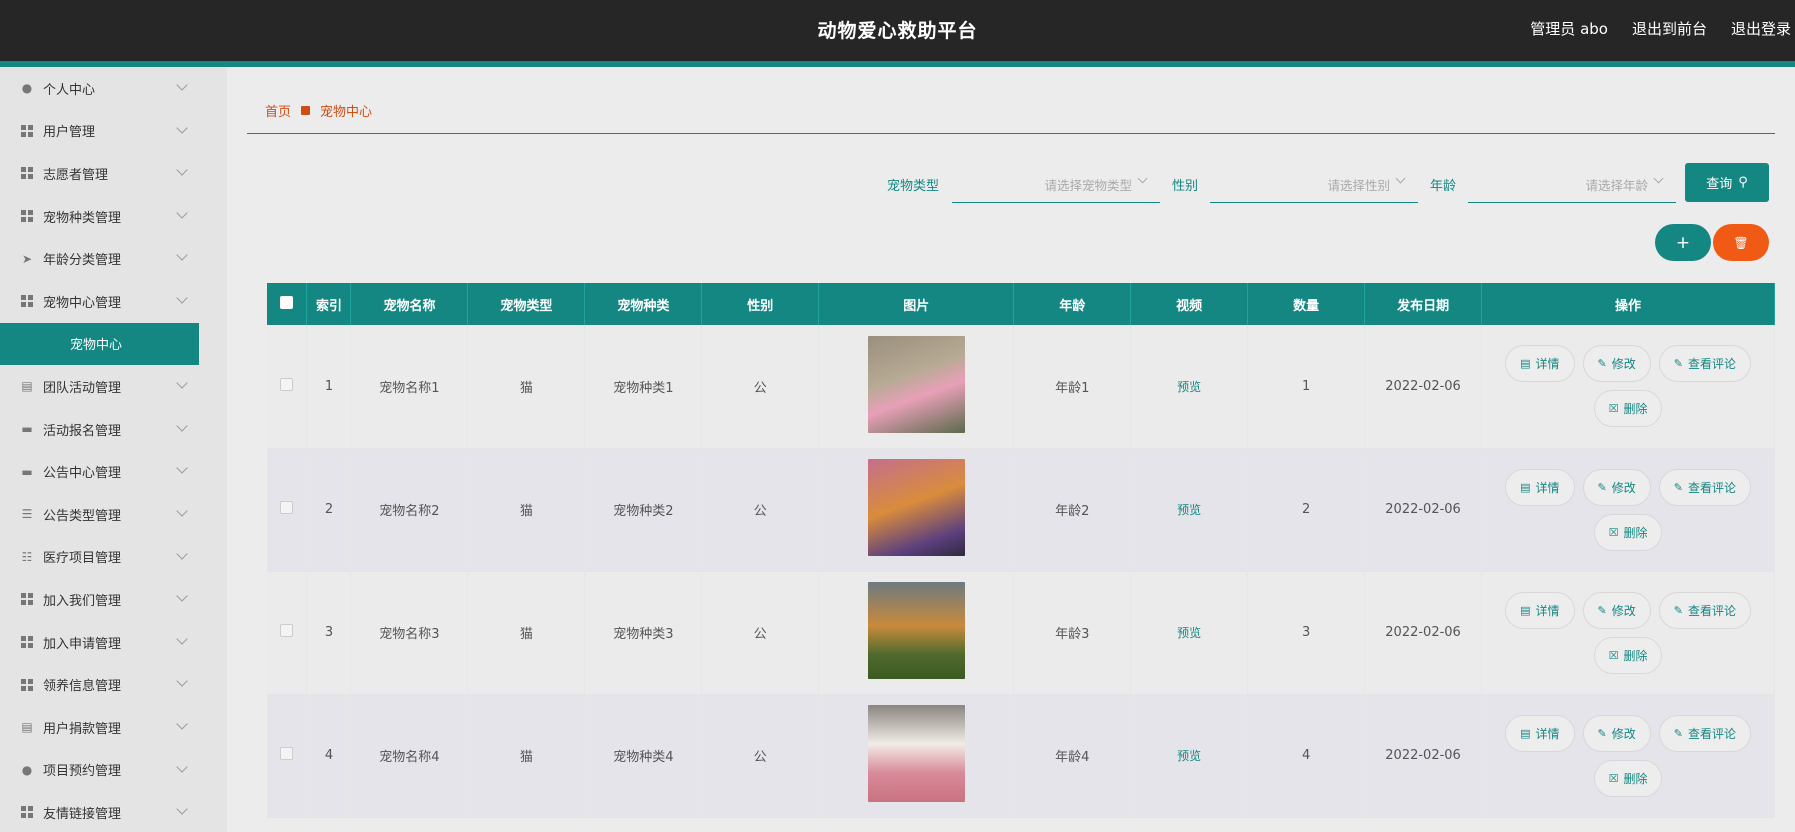 The width and height of the screenshot is (1795, 832). I want to click on sidebar-item-7: ▤ 团队活动管理, so click(113, 386).